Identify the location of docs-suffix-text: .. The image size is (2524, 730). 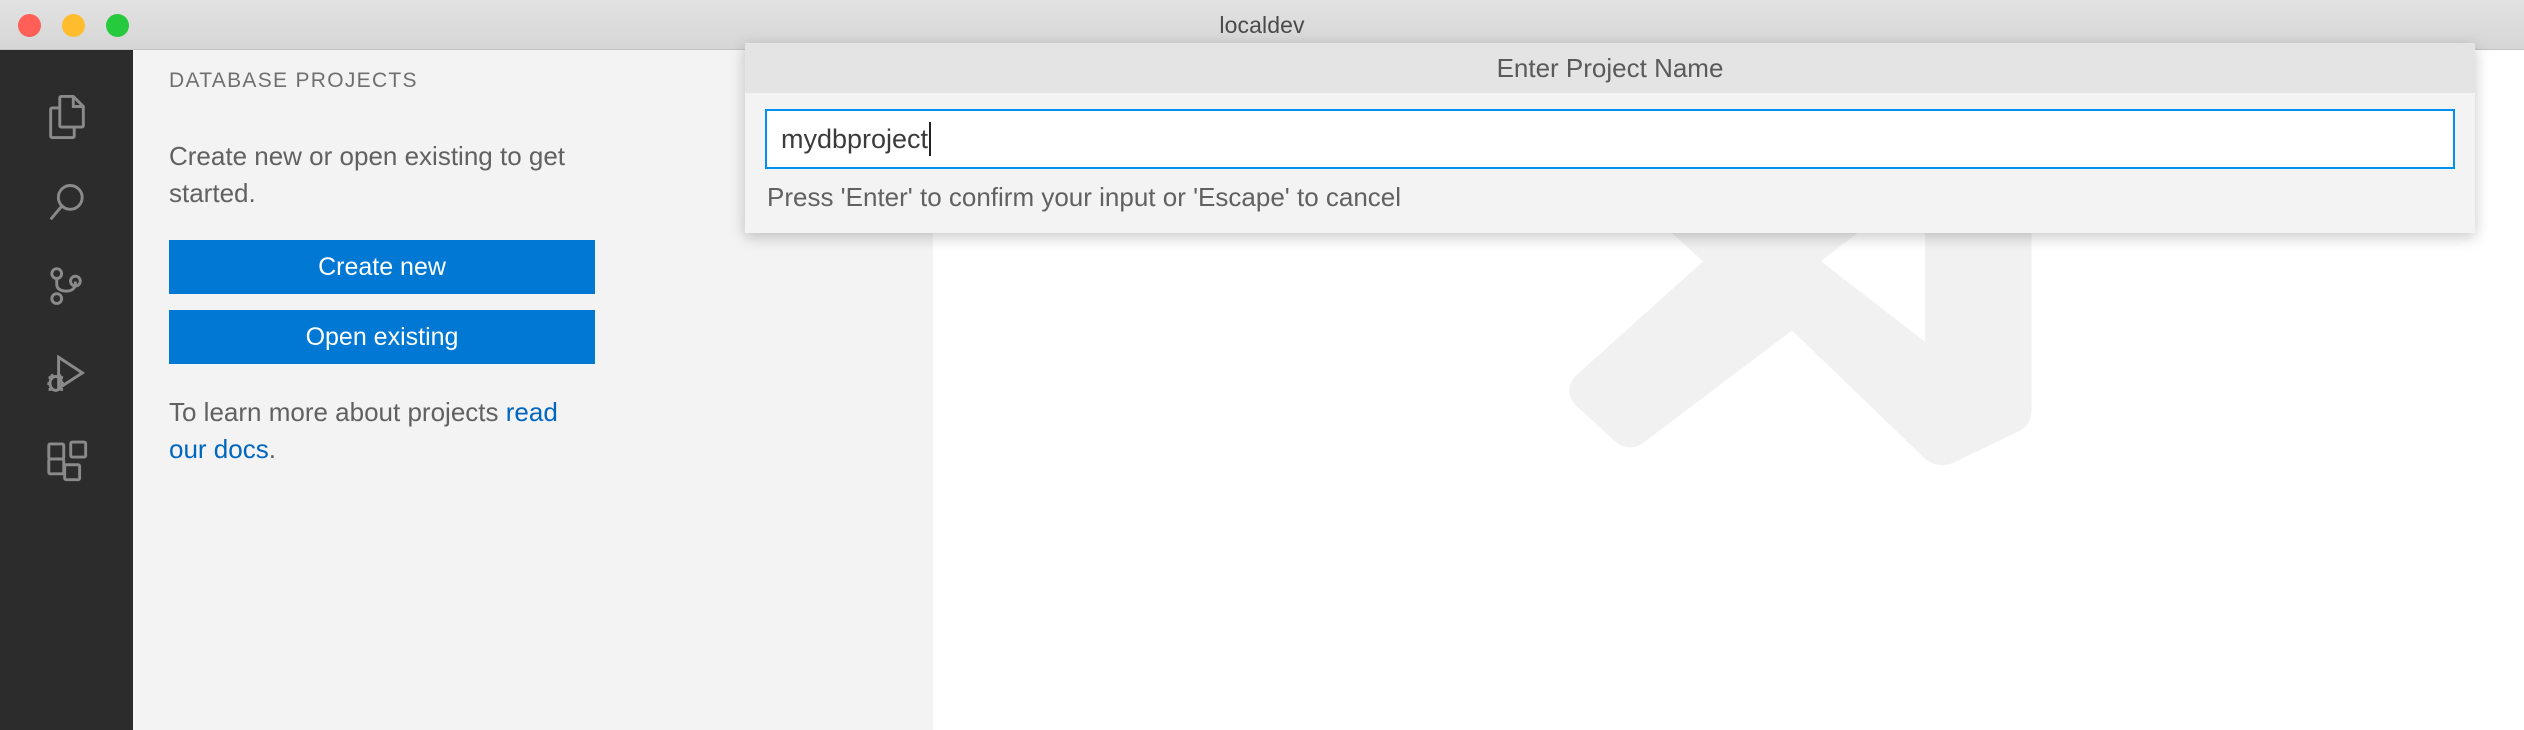
(272, 448).